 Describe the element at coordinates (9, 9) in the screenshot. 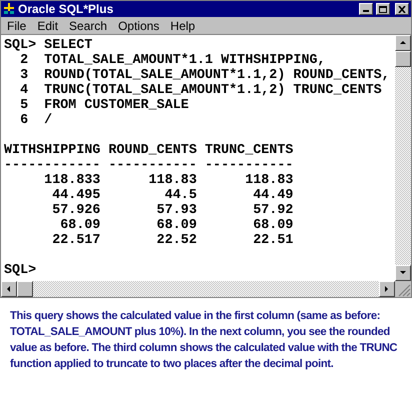

I see `app-icon` at that location.